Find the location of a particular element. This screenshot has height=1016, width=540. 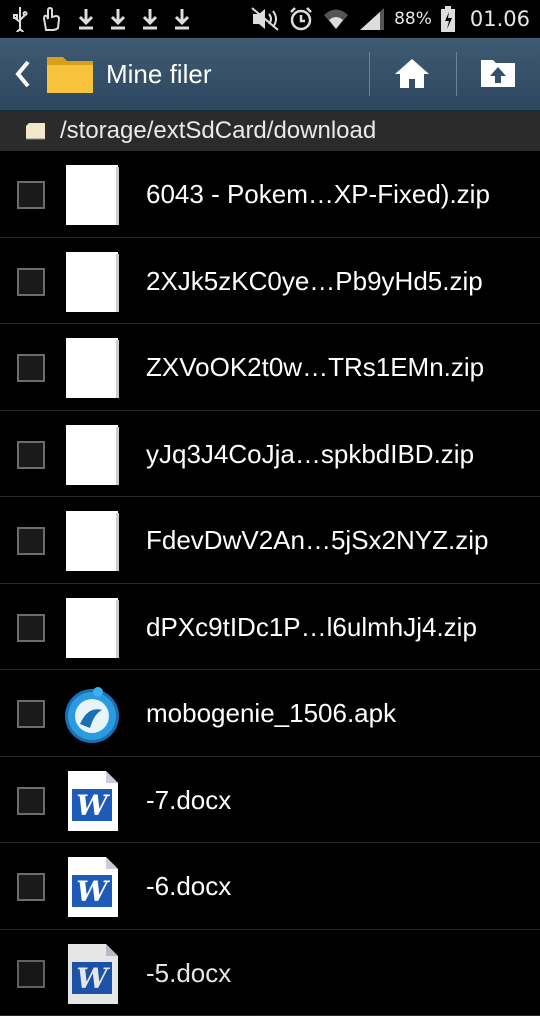

list-item: 6043 - Pokem…XP-Fixed).zip is located at coordinates (270, 194).